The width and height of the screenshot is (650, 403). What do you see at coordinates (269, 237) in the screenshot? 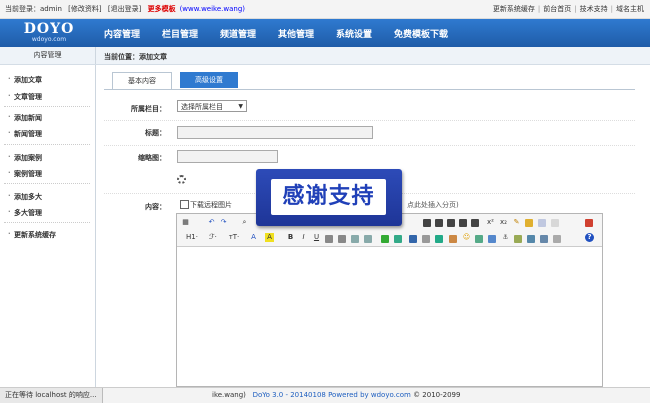
I see `highlight-icon: A` at bounding box center [269, 237].